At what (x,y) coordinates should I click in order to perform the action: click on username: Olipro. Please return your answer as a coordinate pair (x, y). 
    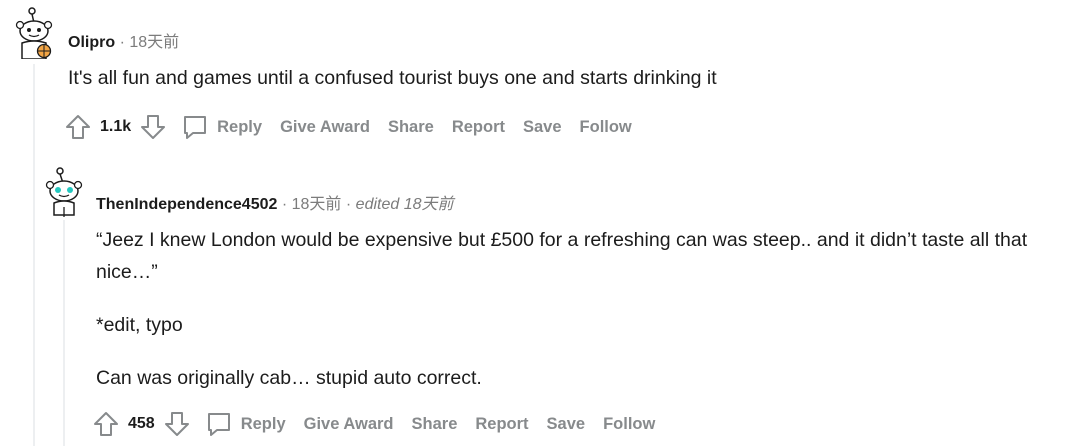
    Looking at the image, I should click on (91, 42).